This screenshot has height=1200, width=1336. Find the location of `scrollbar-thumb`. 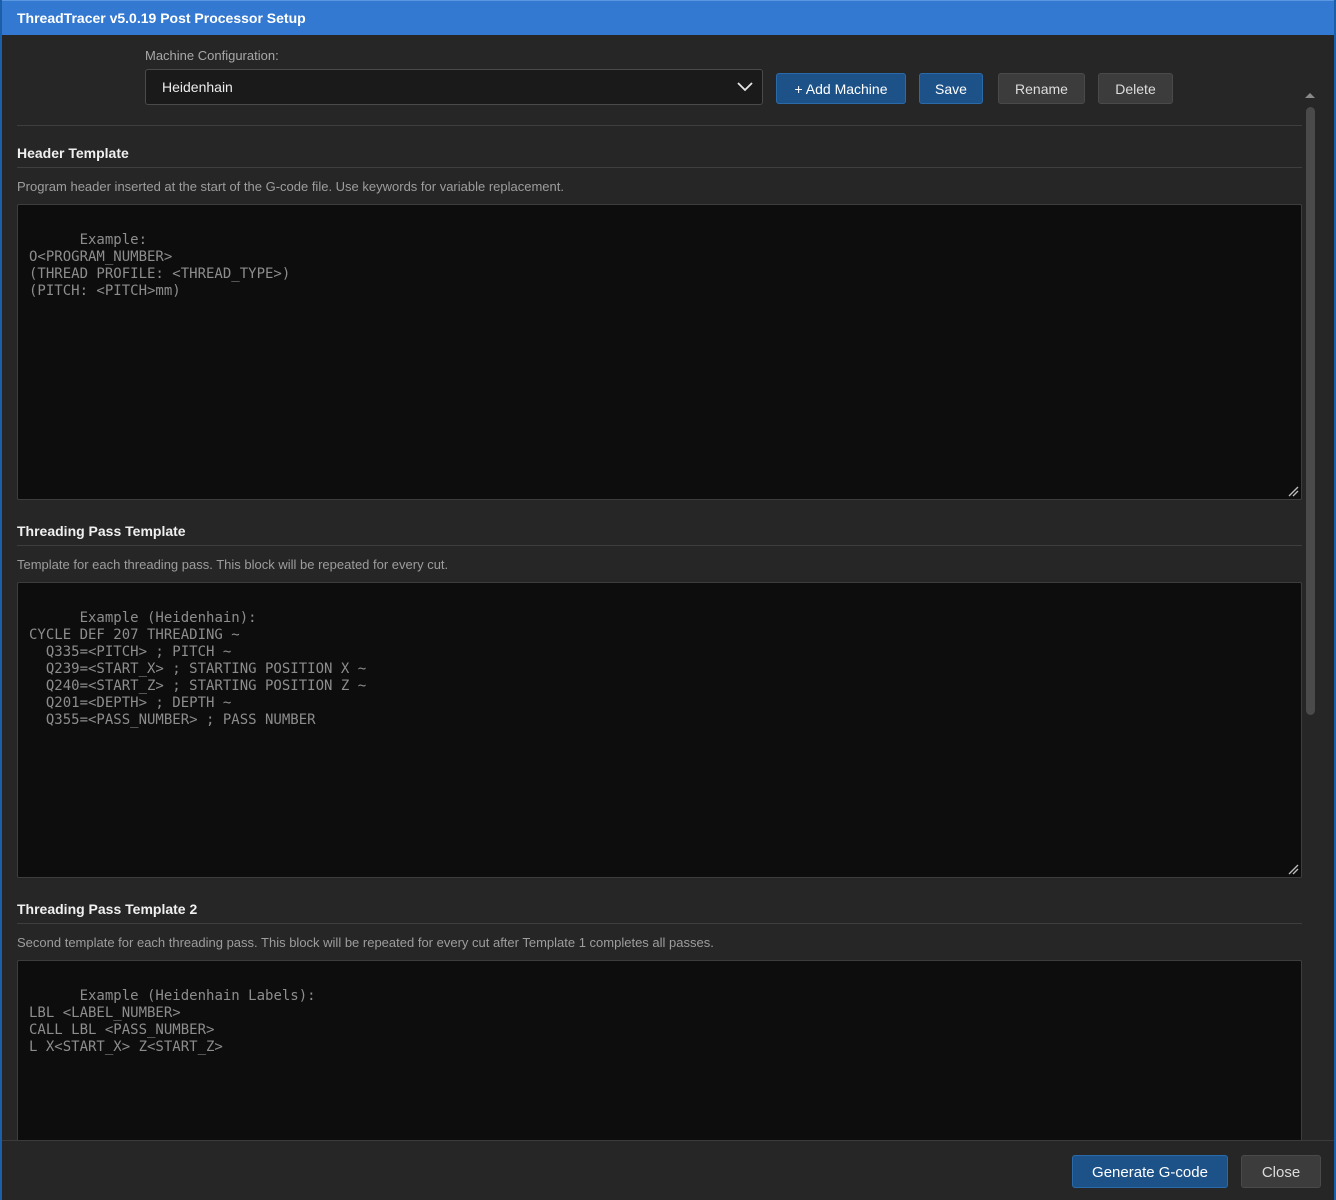

scrollbar-thumb is located at coordinates (1310, 411).